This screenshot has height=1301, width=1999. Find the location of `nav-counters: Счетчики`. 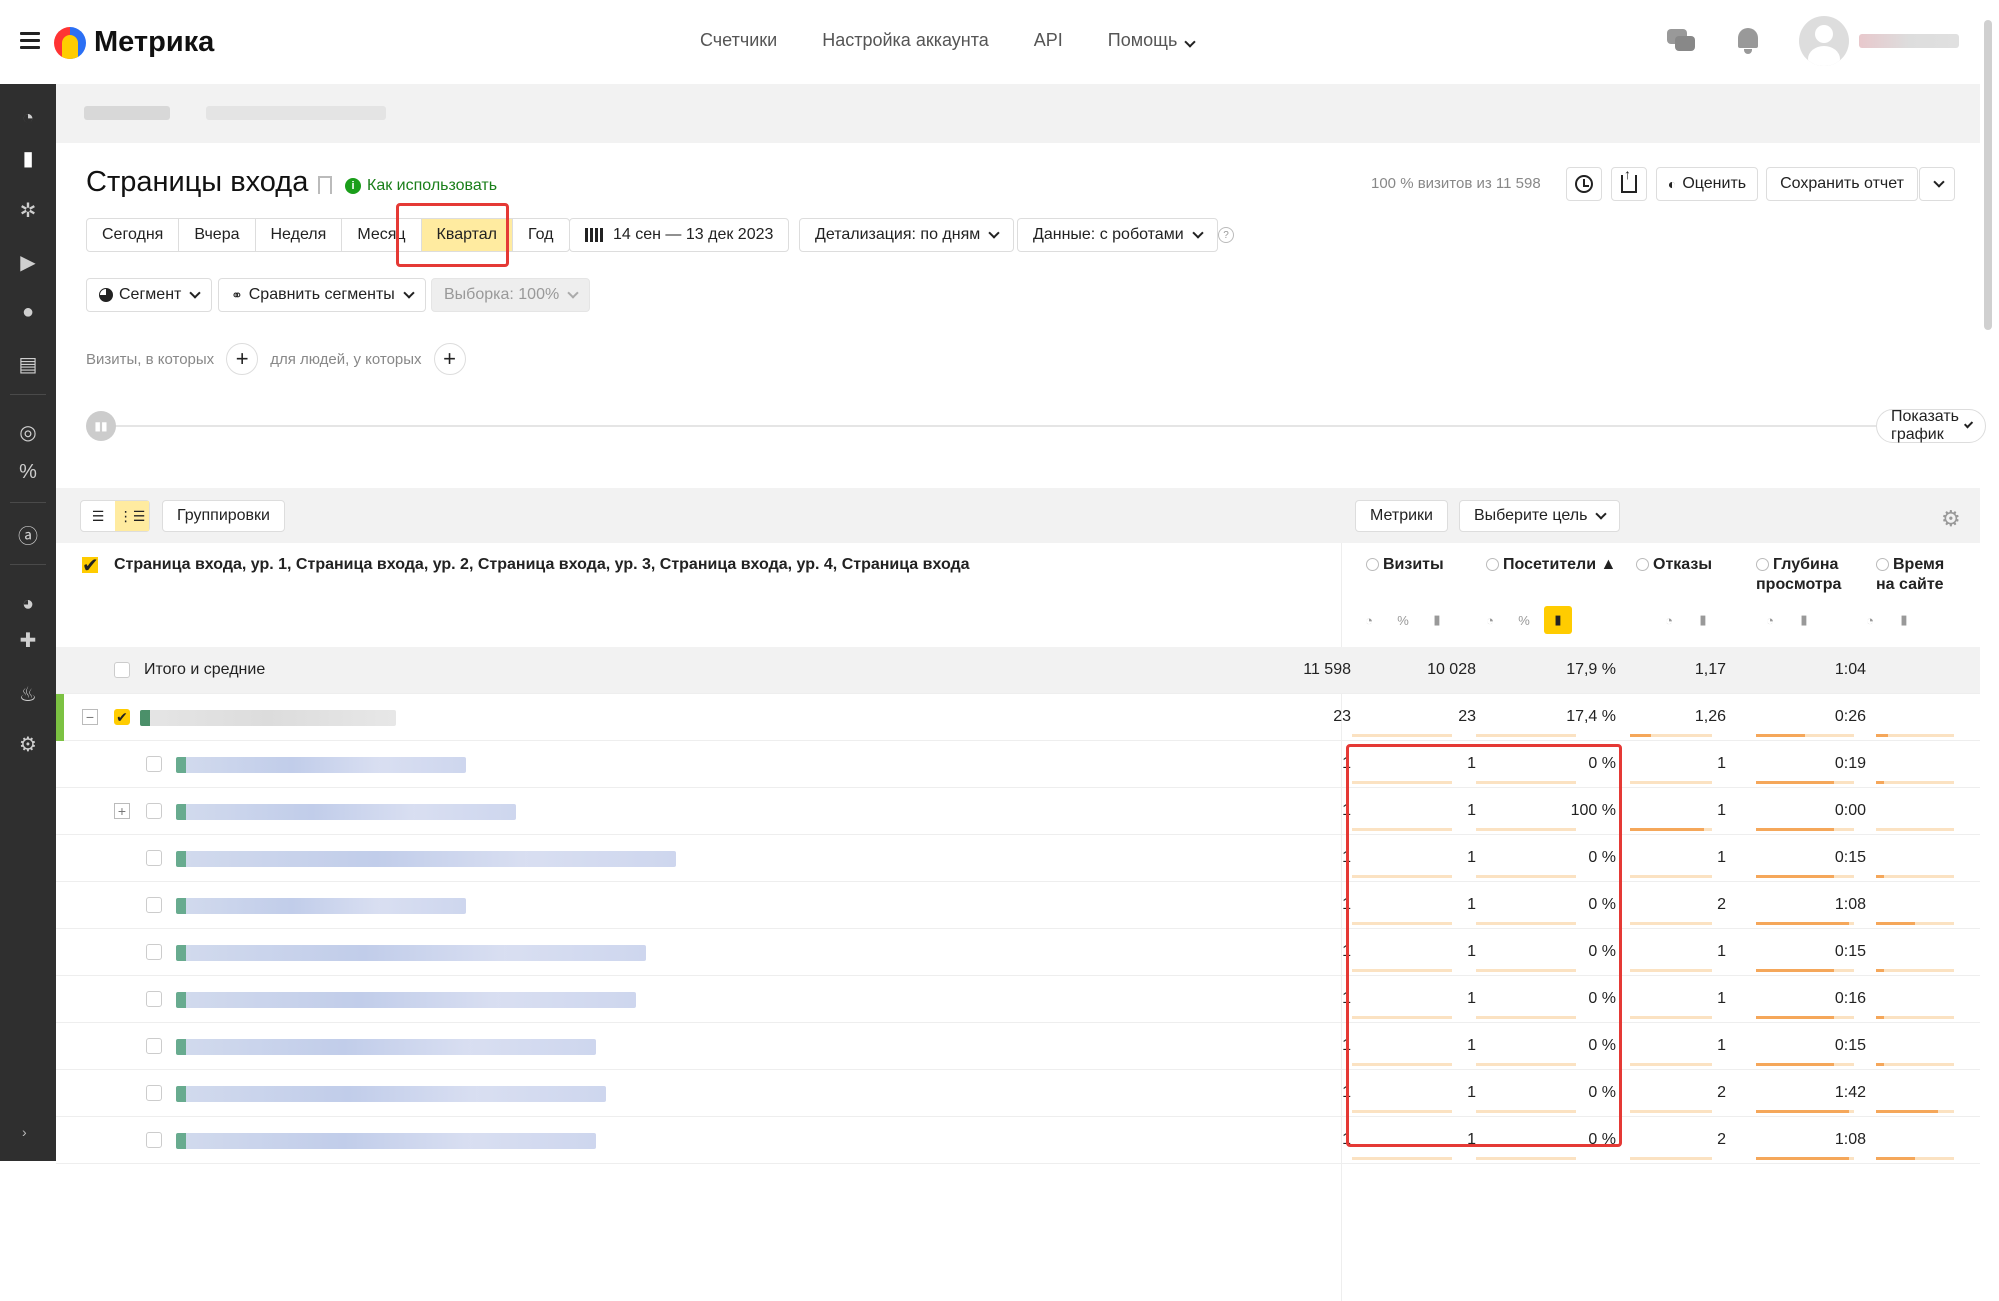

nav-counters: Счетчики is located at coordinates (738, 40).